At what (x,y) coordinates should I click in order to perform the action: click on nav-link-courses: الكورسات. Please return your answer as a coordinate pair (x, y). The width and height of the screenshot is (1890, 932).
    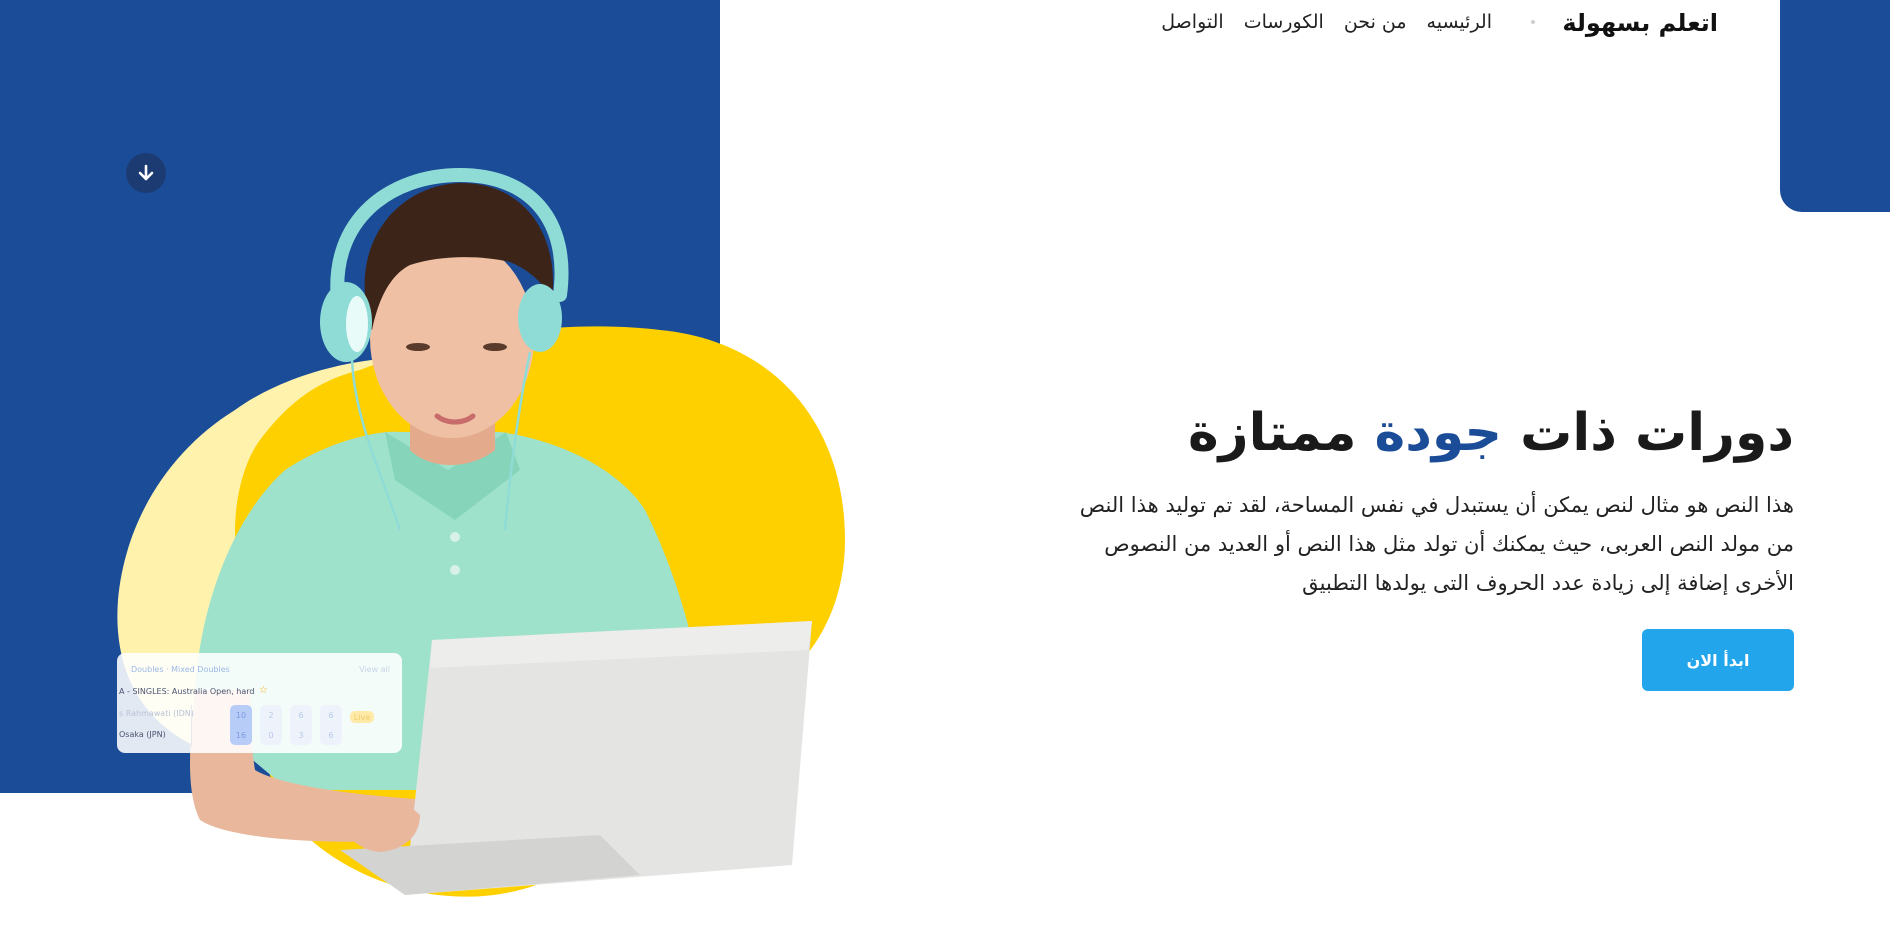
    Looking at the image, I should click on (1284, 22).